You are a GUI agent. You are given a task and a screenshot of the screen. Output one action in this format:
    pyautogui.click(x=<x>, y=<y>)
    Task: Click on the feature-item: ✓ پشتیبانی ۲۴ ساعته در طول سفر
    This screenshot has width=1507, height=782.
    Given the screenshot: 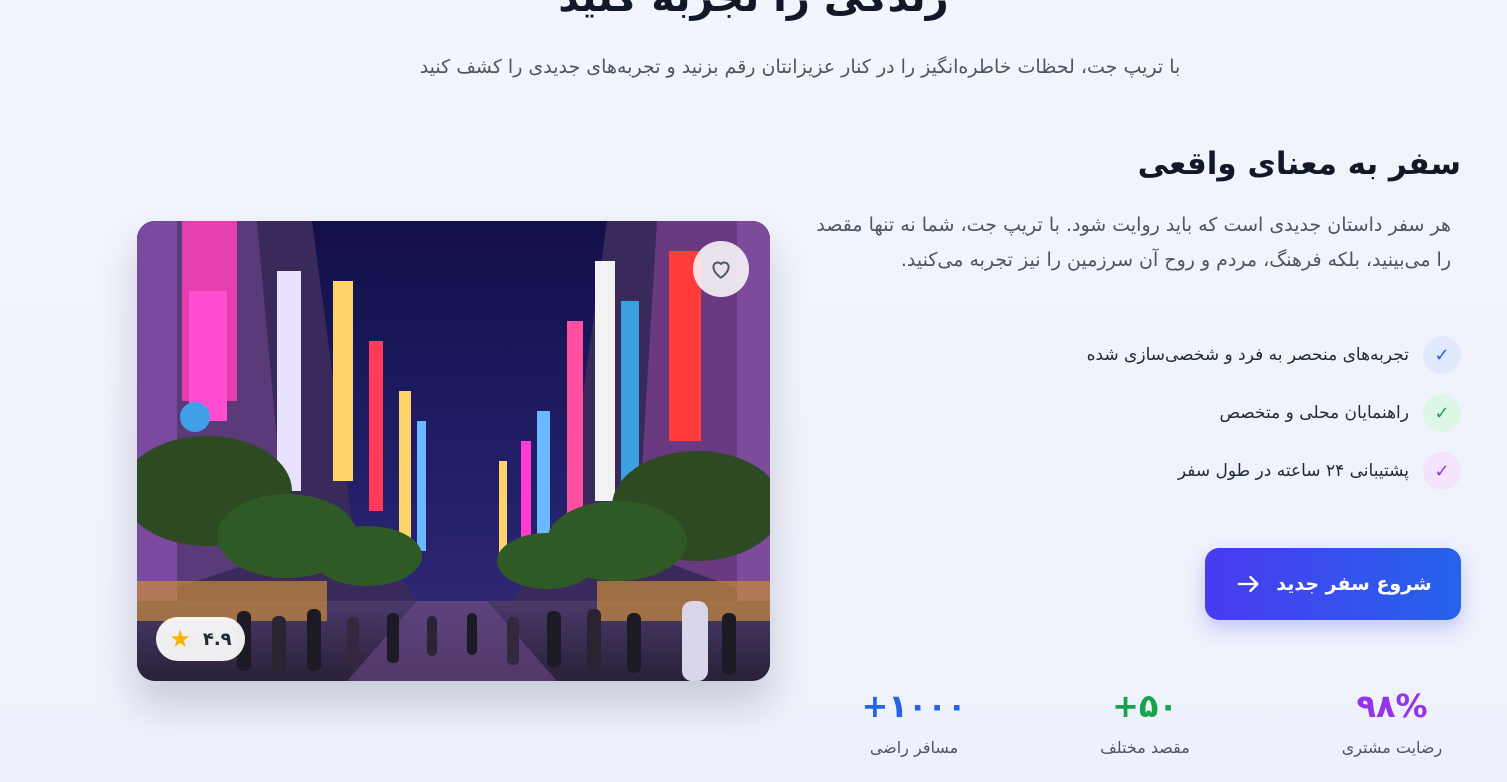 What is the action you would take?
    pyautogui.click(x=1231, y=471)
    